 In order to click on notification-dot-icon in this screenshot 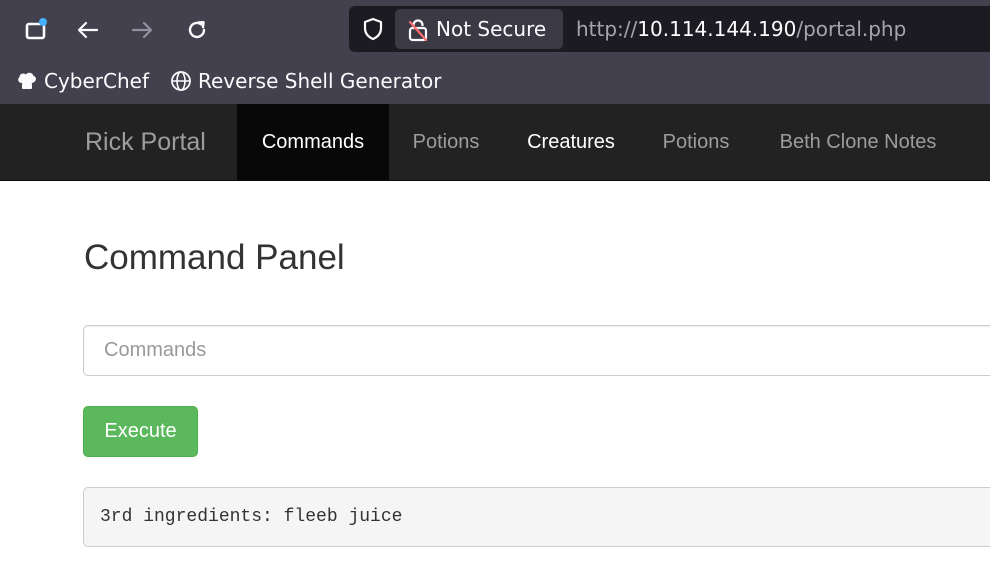, I will do `click(43, 22)`.